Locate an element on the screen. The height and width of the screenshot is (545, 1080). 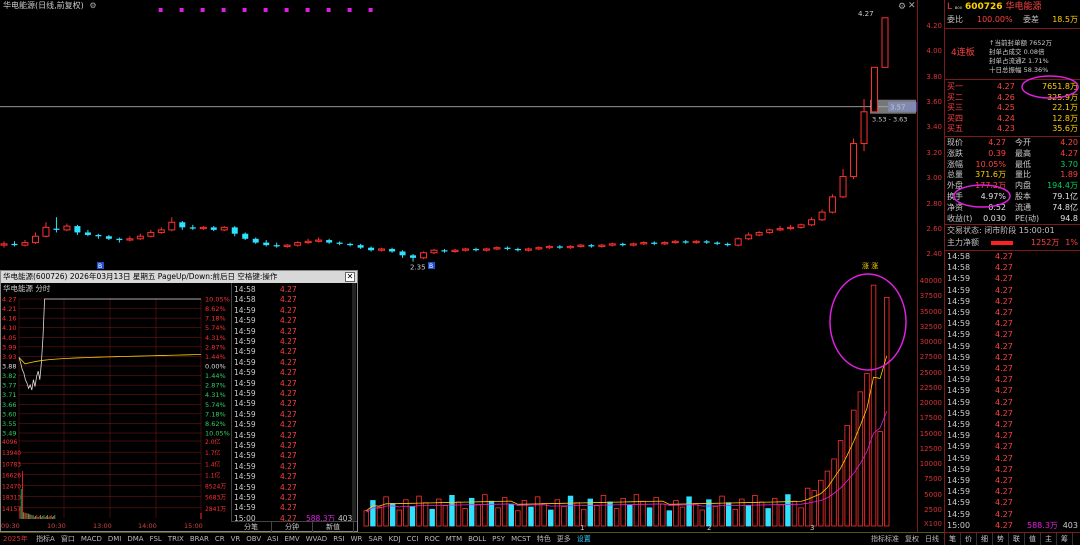
indicator-tab-更多: 更多 is located at coordinates (564, 539).